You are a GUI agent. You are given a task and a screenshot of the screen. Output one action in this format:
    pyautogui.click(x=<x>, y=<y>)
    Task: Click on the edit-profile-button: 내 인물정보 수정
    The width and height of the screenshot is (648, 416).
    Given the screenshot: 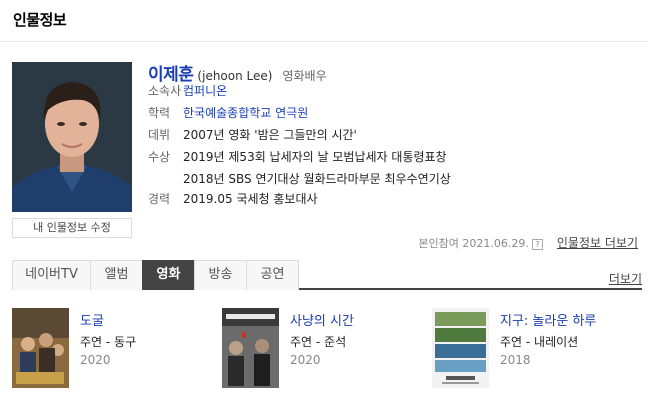 What is the action you would take?
    pyautogui.click(x=72, y=228)
    